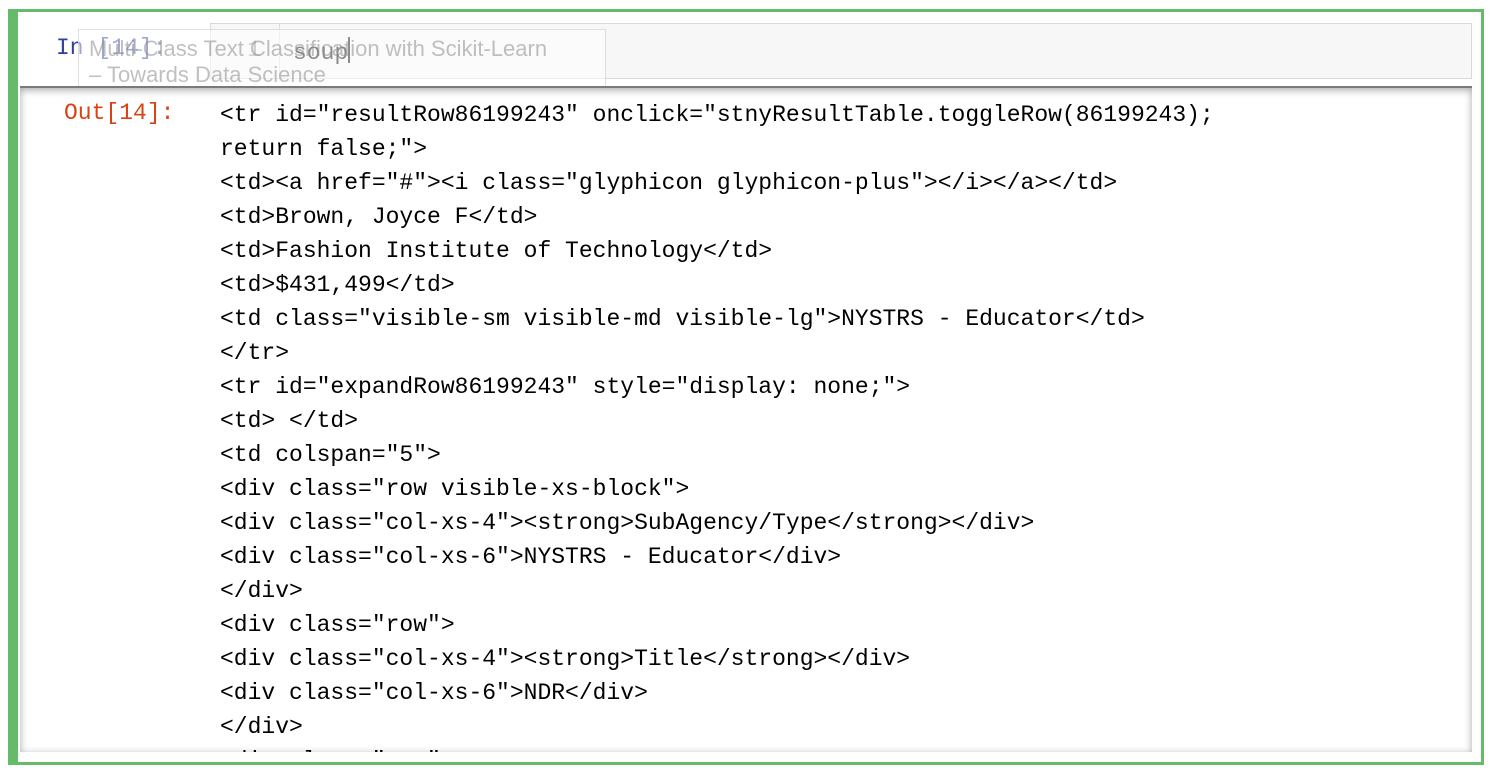  I want to click on output-line: </tr>, so click(255, 353).